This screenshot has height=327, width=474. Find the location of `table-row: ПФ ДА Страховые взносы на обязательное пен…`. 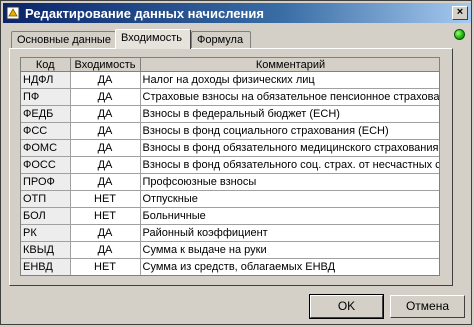

table-row: ПФ ДА Страховые взносы на обязательное пен… is located at coordinates (230, 97).